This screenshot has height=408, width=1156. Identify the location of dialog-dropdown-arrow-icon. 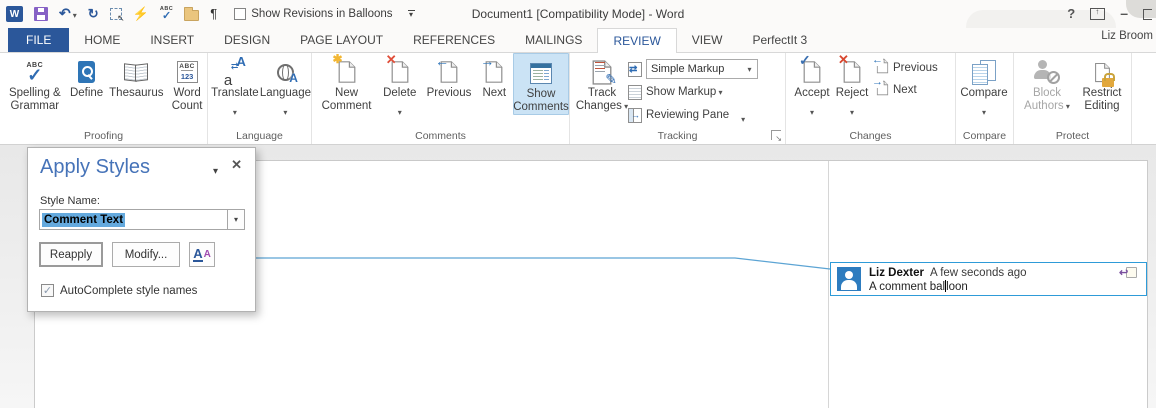
(215, 170).